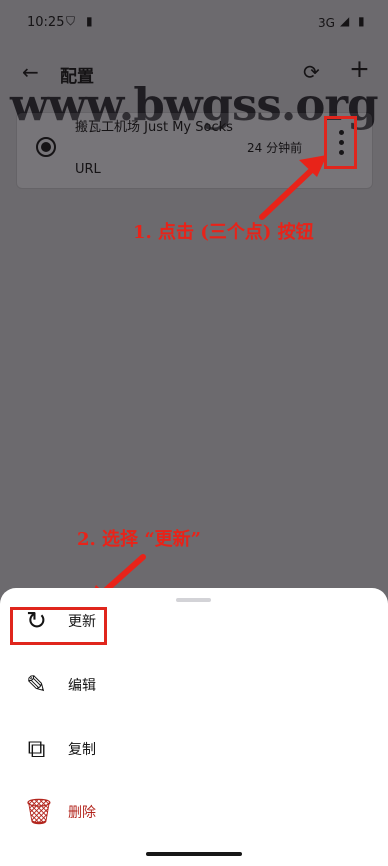  I want to click on navigation-handle, so click(194, 854).